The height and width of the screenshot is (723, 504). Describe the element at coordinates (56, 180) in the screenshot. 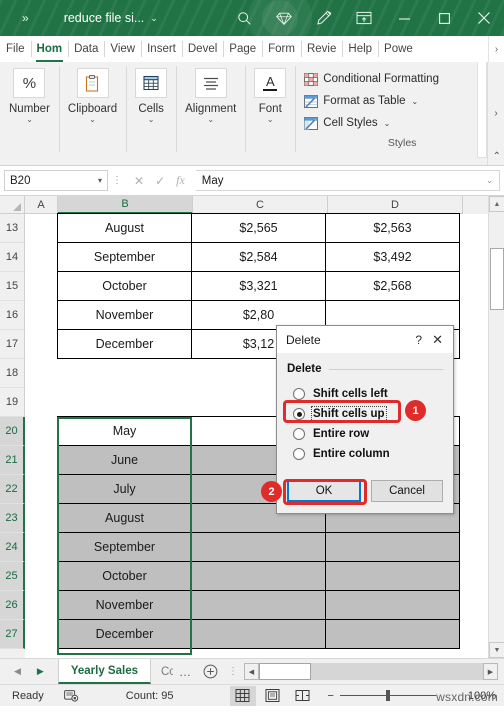

I see `name-box: B20 ▾` at that location.